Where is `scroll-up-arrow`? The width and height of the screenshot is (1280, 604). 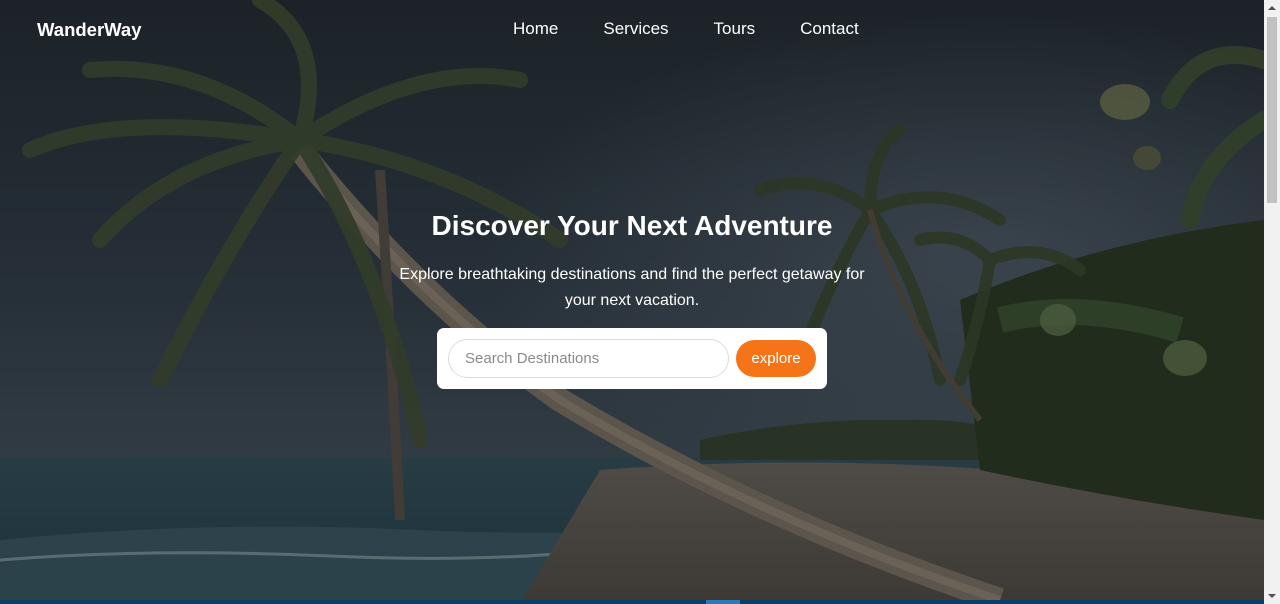 scroll-up-arrow is located at coordinates (1272, 8).